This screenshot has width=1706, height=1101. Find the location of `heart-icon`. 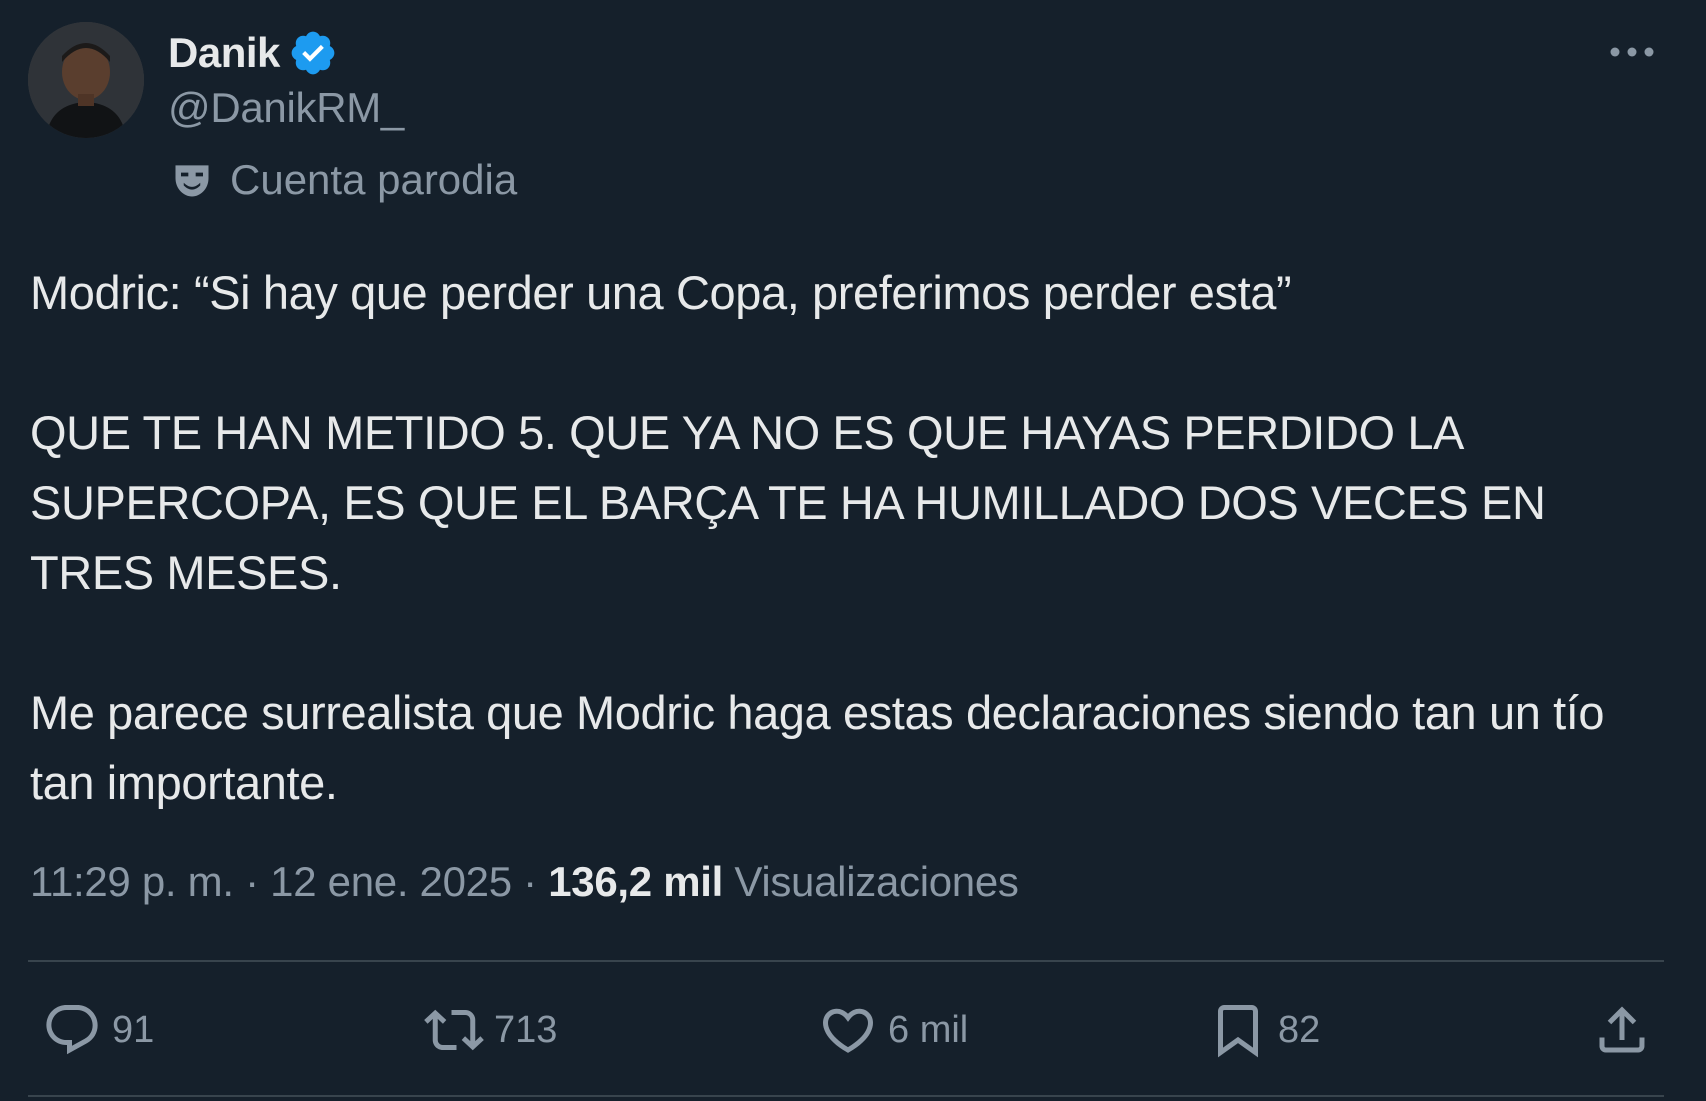

heart-icon is located at coordinates (848, 1030).